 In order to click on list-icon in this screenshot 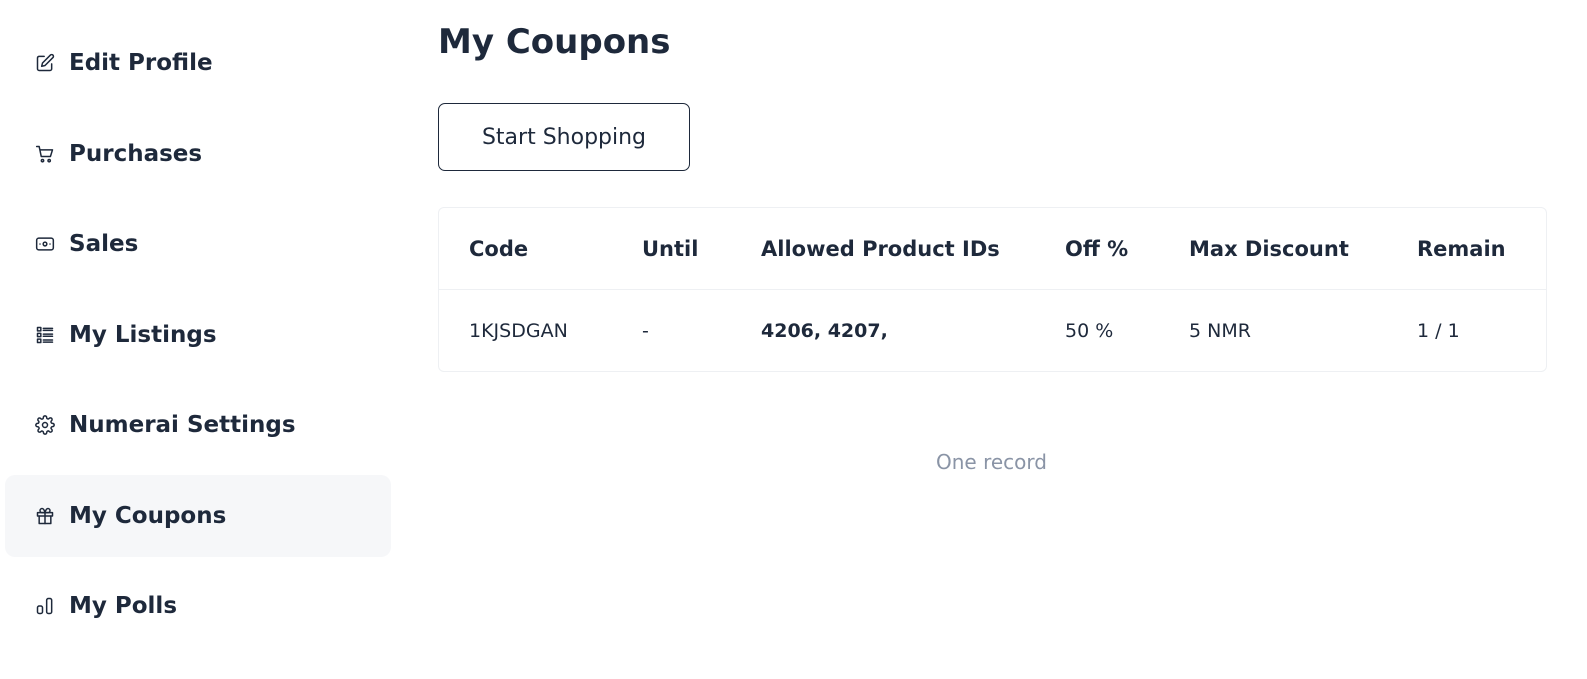, I will do `click(45, 335)`.